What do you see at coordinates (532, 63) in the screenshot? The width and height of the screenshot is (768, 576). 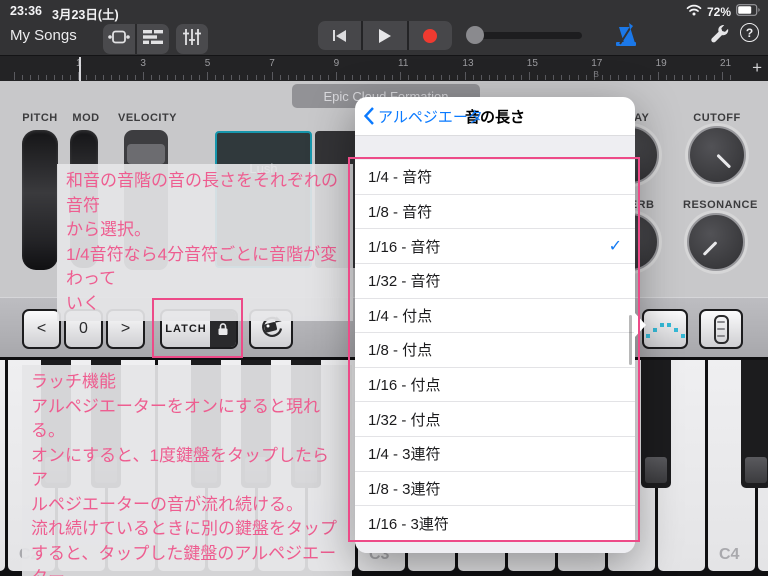 I see `ruler-number: 15` at bounding box center [532, 63].